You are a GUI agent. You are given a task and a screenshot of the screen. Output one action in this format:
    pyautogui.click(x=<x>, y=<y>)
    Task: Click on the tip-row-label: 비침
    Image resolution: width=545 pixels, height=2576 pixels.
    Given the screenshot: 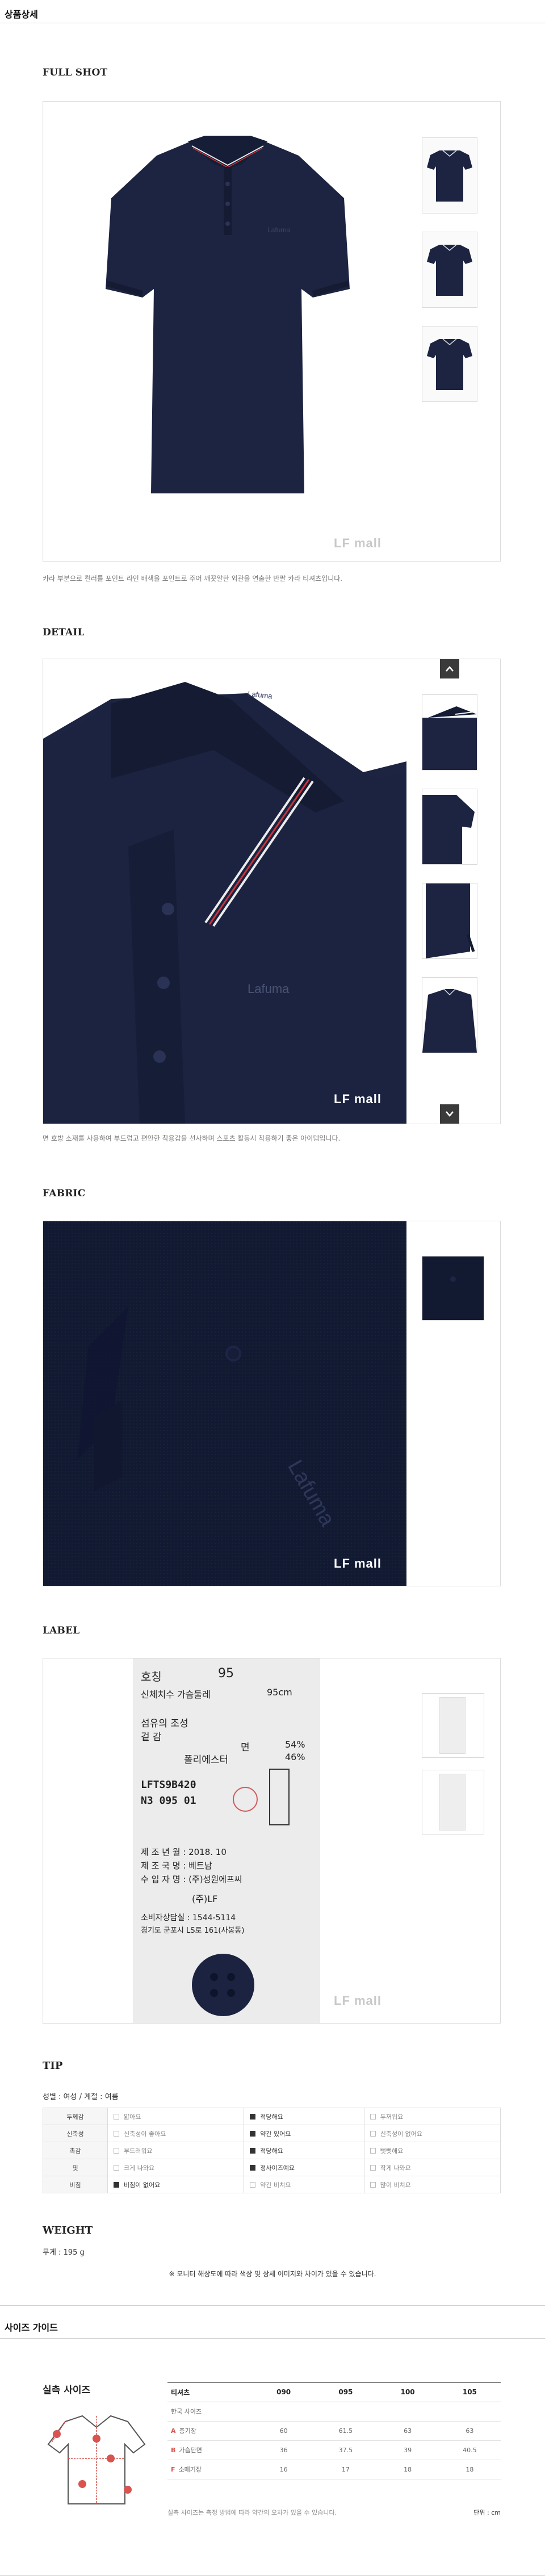 What is the action you would take?
    pyautogui.click(x=76, y=2184)
    